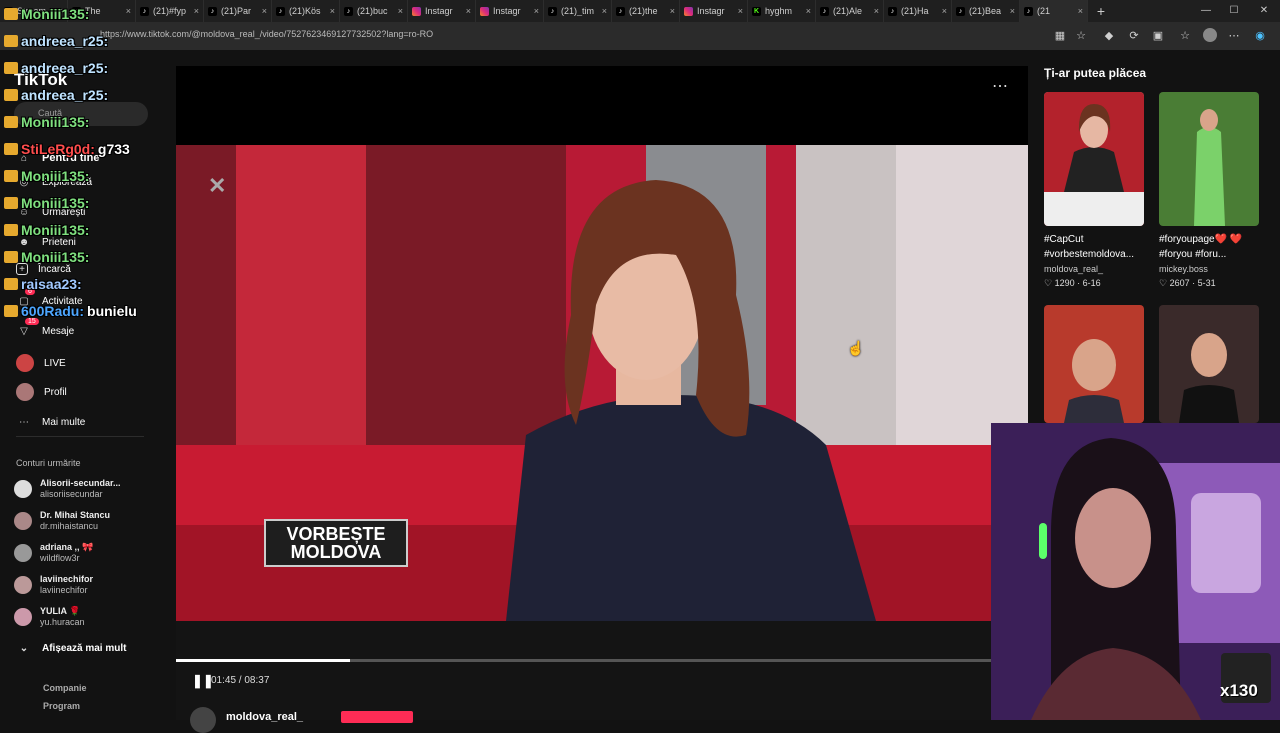 This screenshot has height=733, width=1280. What do you see at coordinates (50, 422) in the screenshot?
I see `nav-more: ⋯ Mai multe` at bounding box center [50, 422].